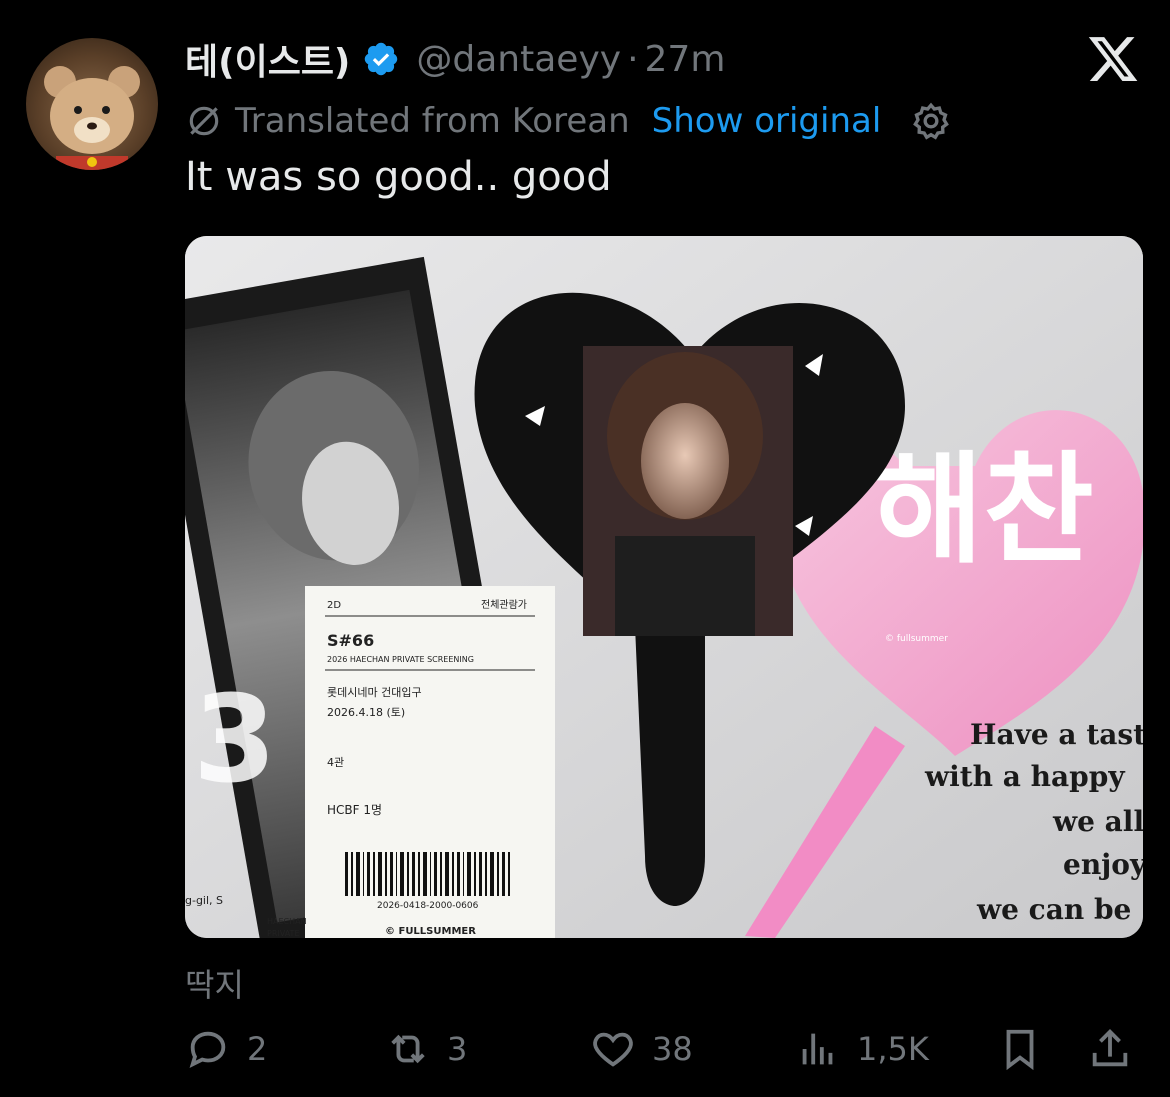 The height and width of the screenshot is (1097, 1170). Describe the element at coordinates (257, 1049) in the screenshot. I see `reply-count: 2` at that location.